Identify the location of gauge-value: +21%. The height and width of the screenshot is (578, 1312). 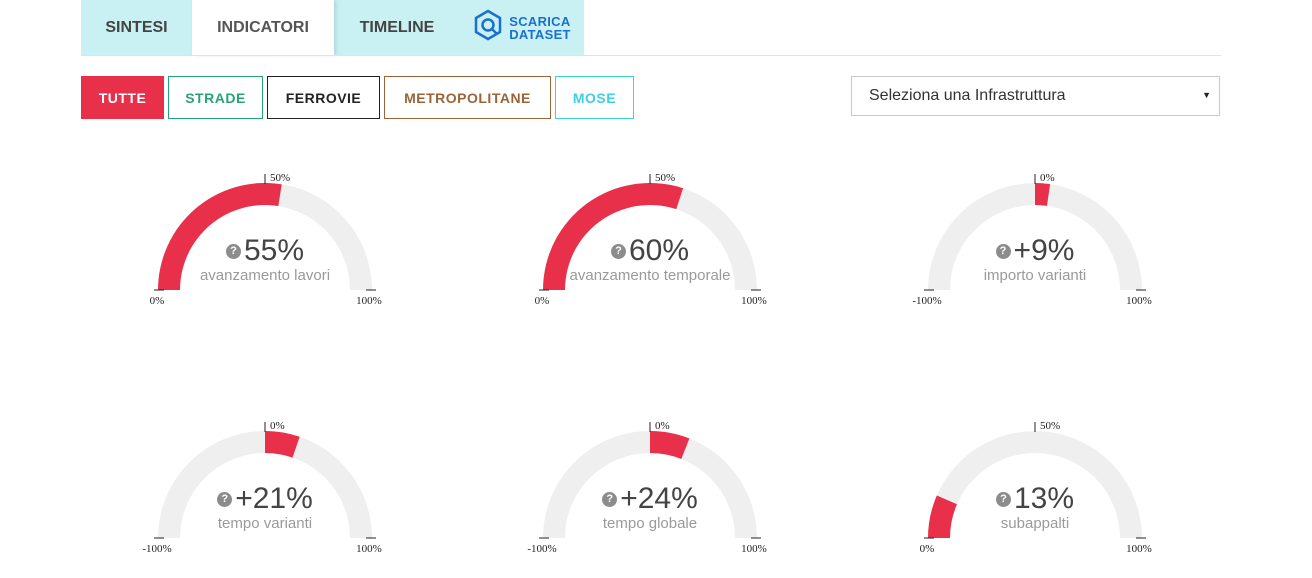
(274, 498).